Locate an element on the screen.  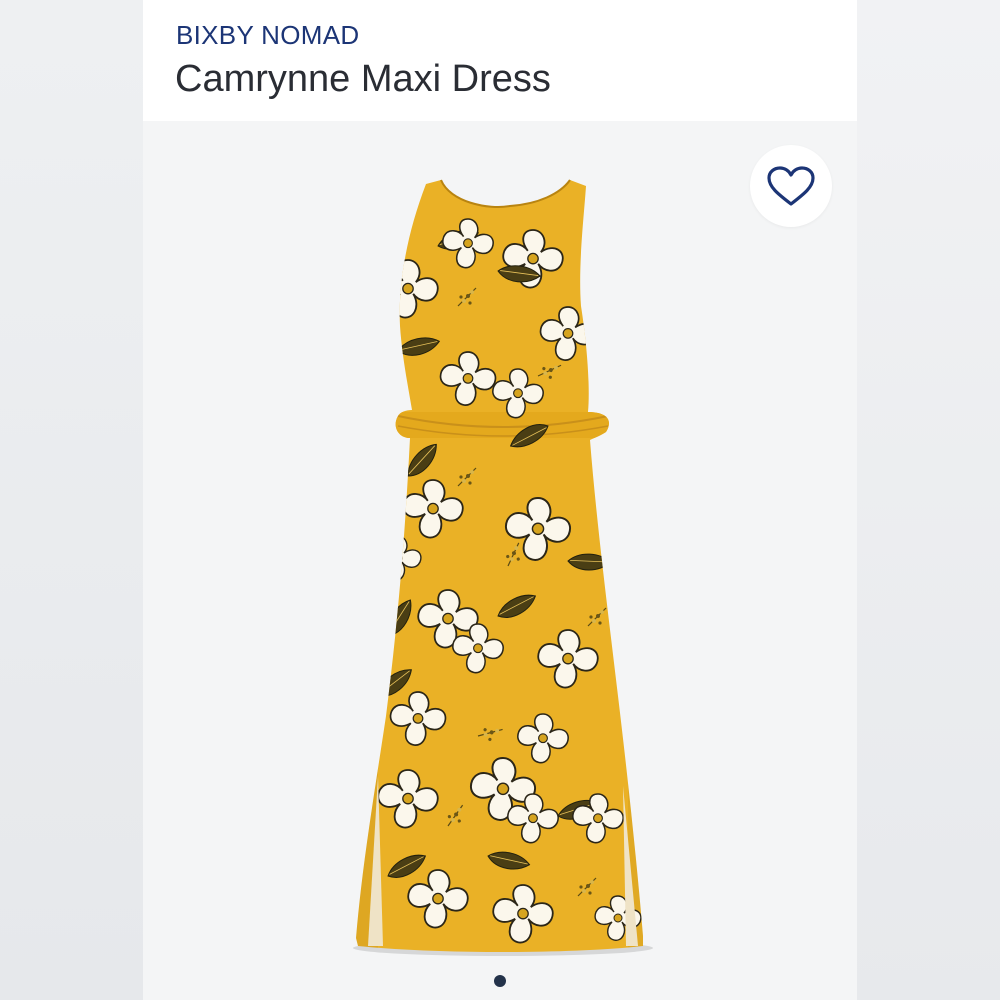
product-header: BIXBY NOMAD Camrynne Maxi Dress is located at coordinates (500, 60).